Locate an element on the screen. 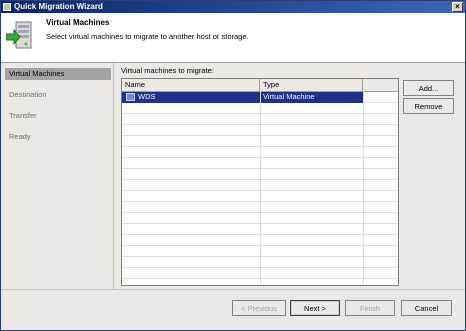  column-header-name: Name is located at coordinates (191, 85).